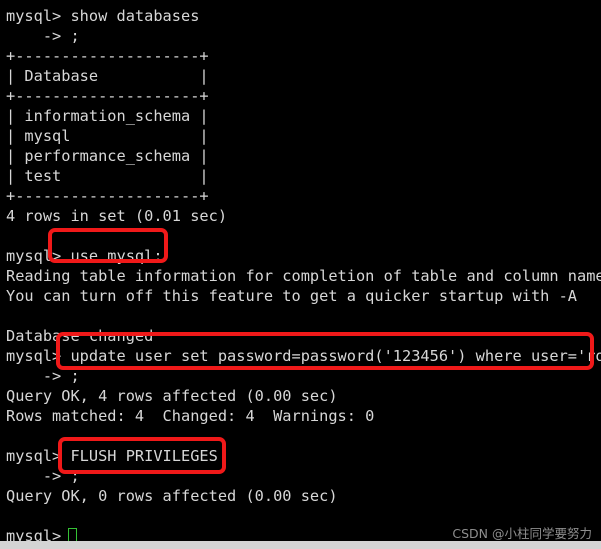 Image resolution: width=601 pixels, height=549 pixels. What do you see at coordinates (107, 136) in the screenshot?
I see `terminal-line: | mysql |` at bounding box center [107, 136].